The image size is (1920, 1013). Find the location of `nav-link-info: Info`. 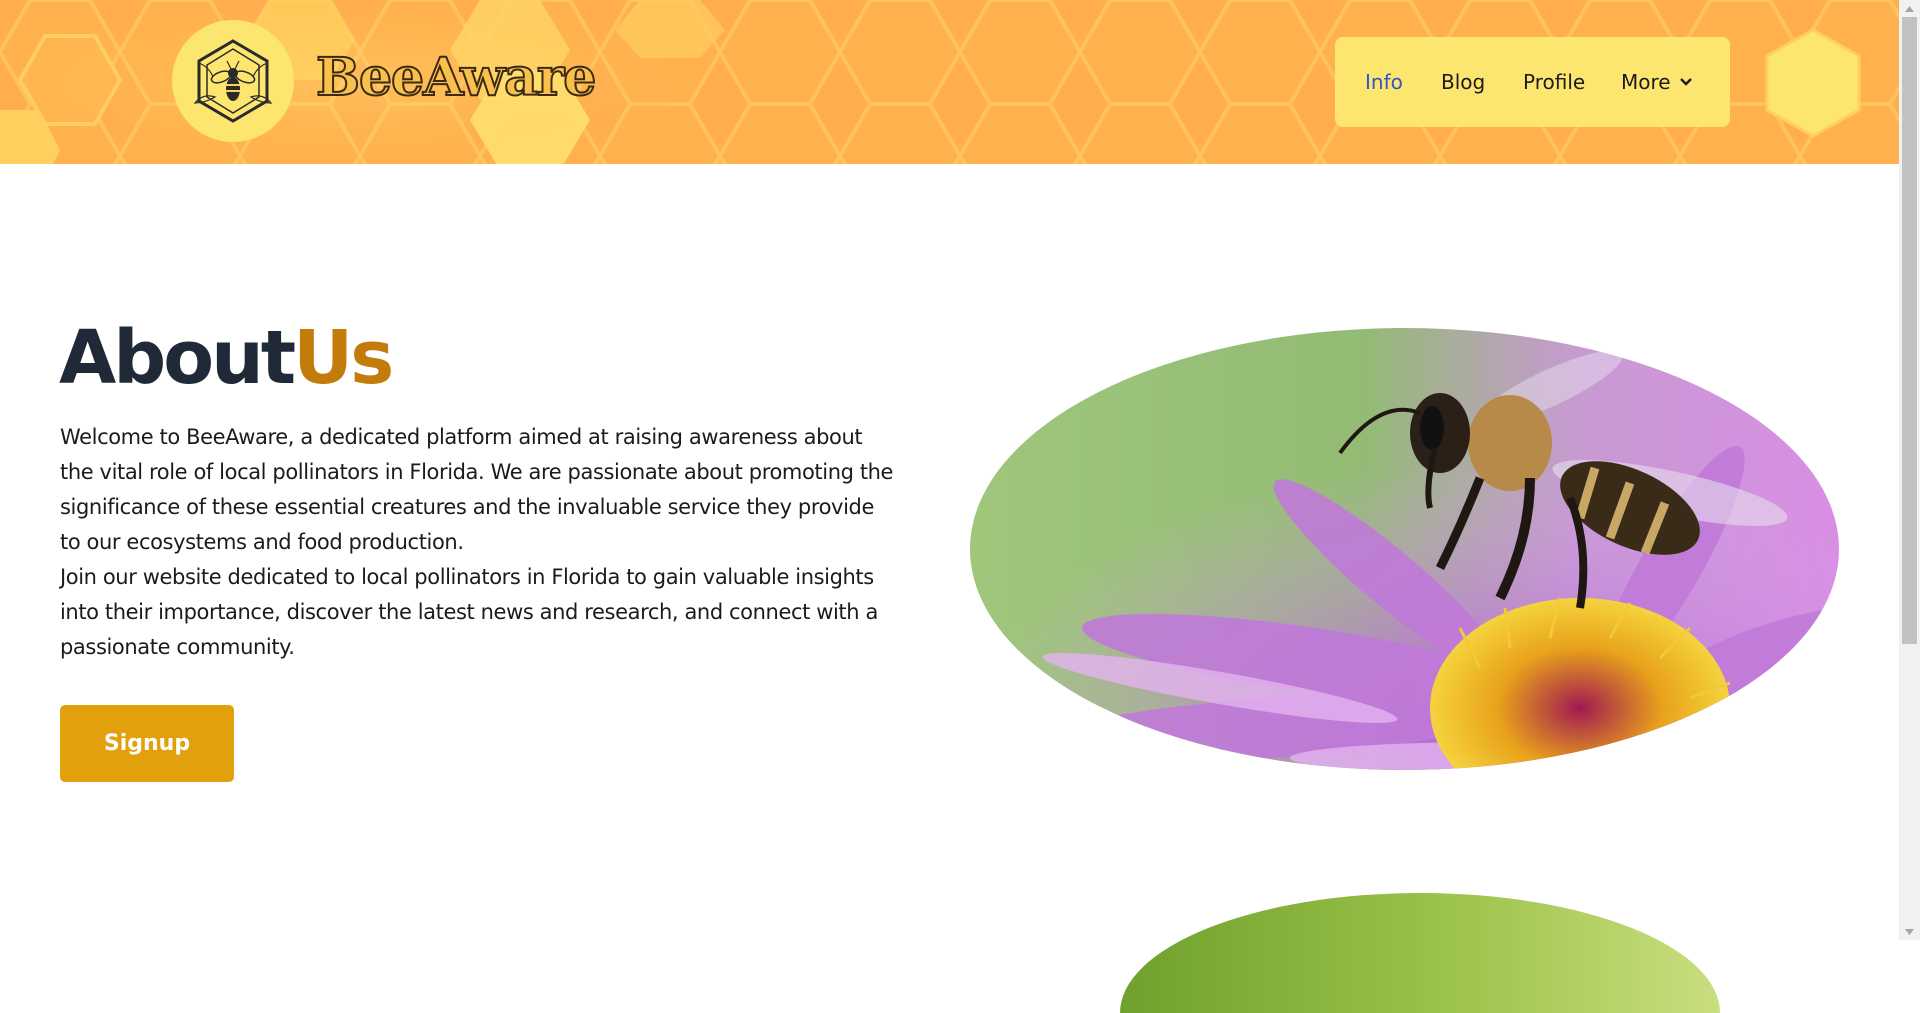

nav-link-info: Info is located at coordinates (1384, 82).